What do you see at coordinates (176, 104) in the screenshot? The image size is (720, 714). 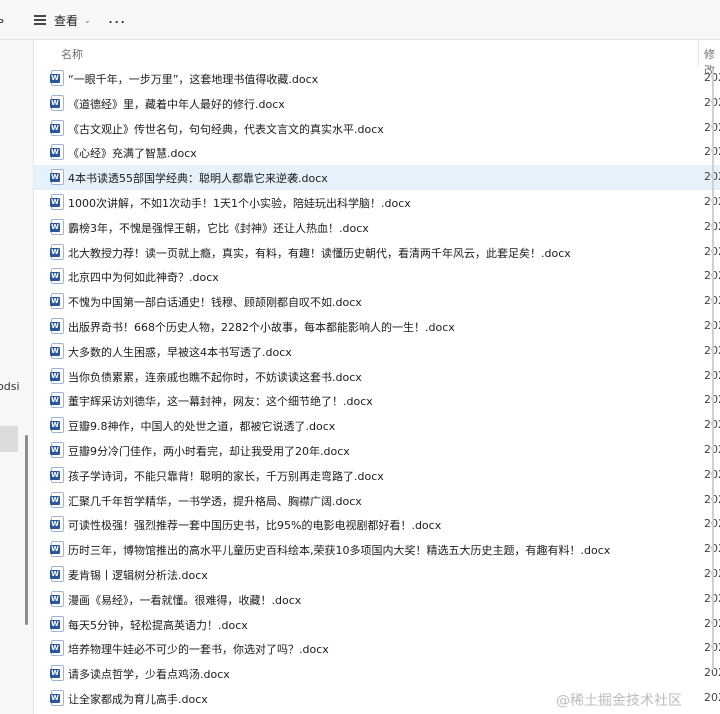 I see `file-name: 《道德经》里，藏着中年人最好的修行.docx` at bounding box center [176, 104].